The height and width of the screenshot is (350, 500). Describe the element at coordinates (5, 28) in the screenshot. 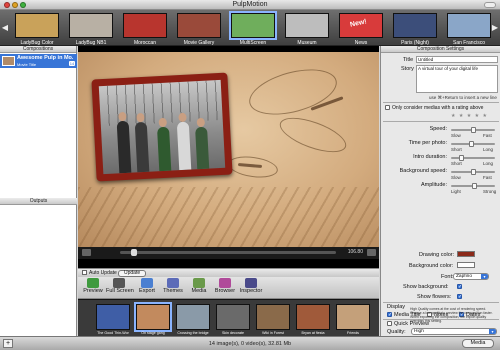

I see `scroll-left-icon: ◀` at that location.